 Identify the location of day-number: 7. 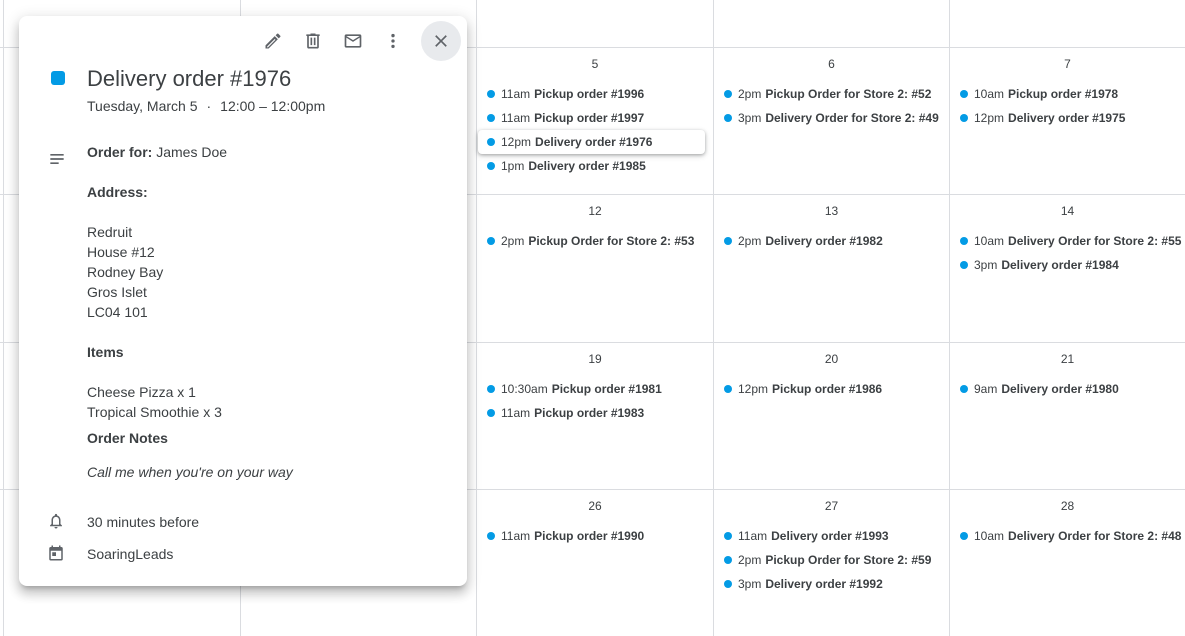
(1067, 64).